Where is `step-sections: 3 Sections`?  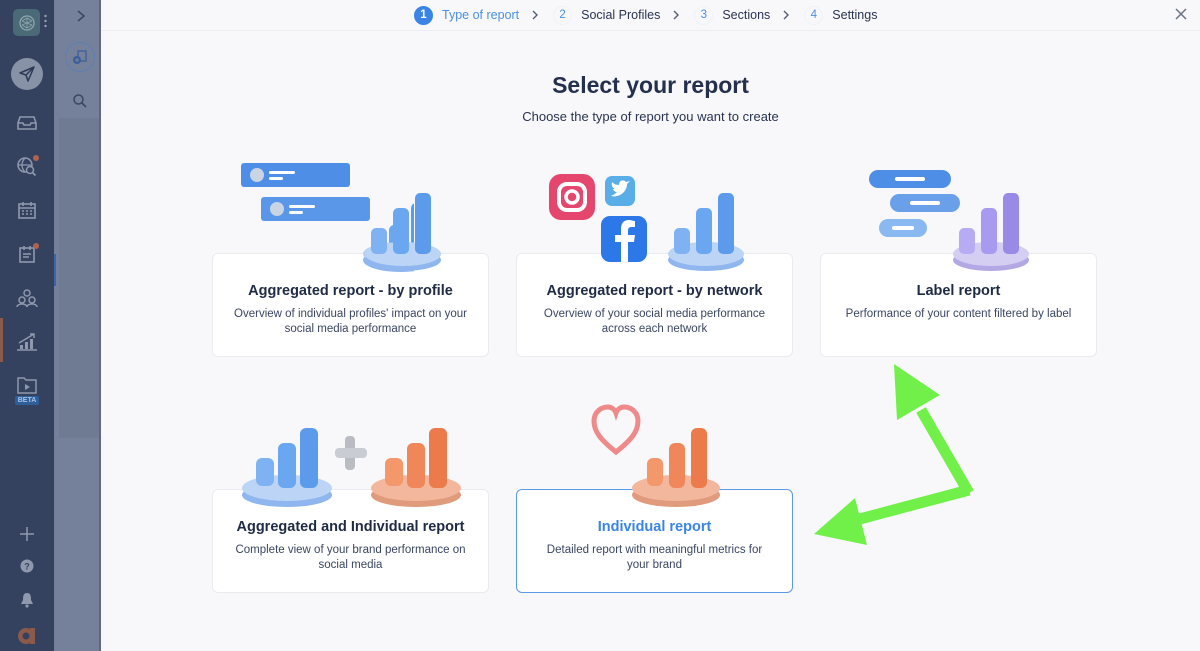
step-sections: 3 Sections is located at coordinates (732, 15).